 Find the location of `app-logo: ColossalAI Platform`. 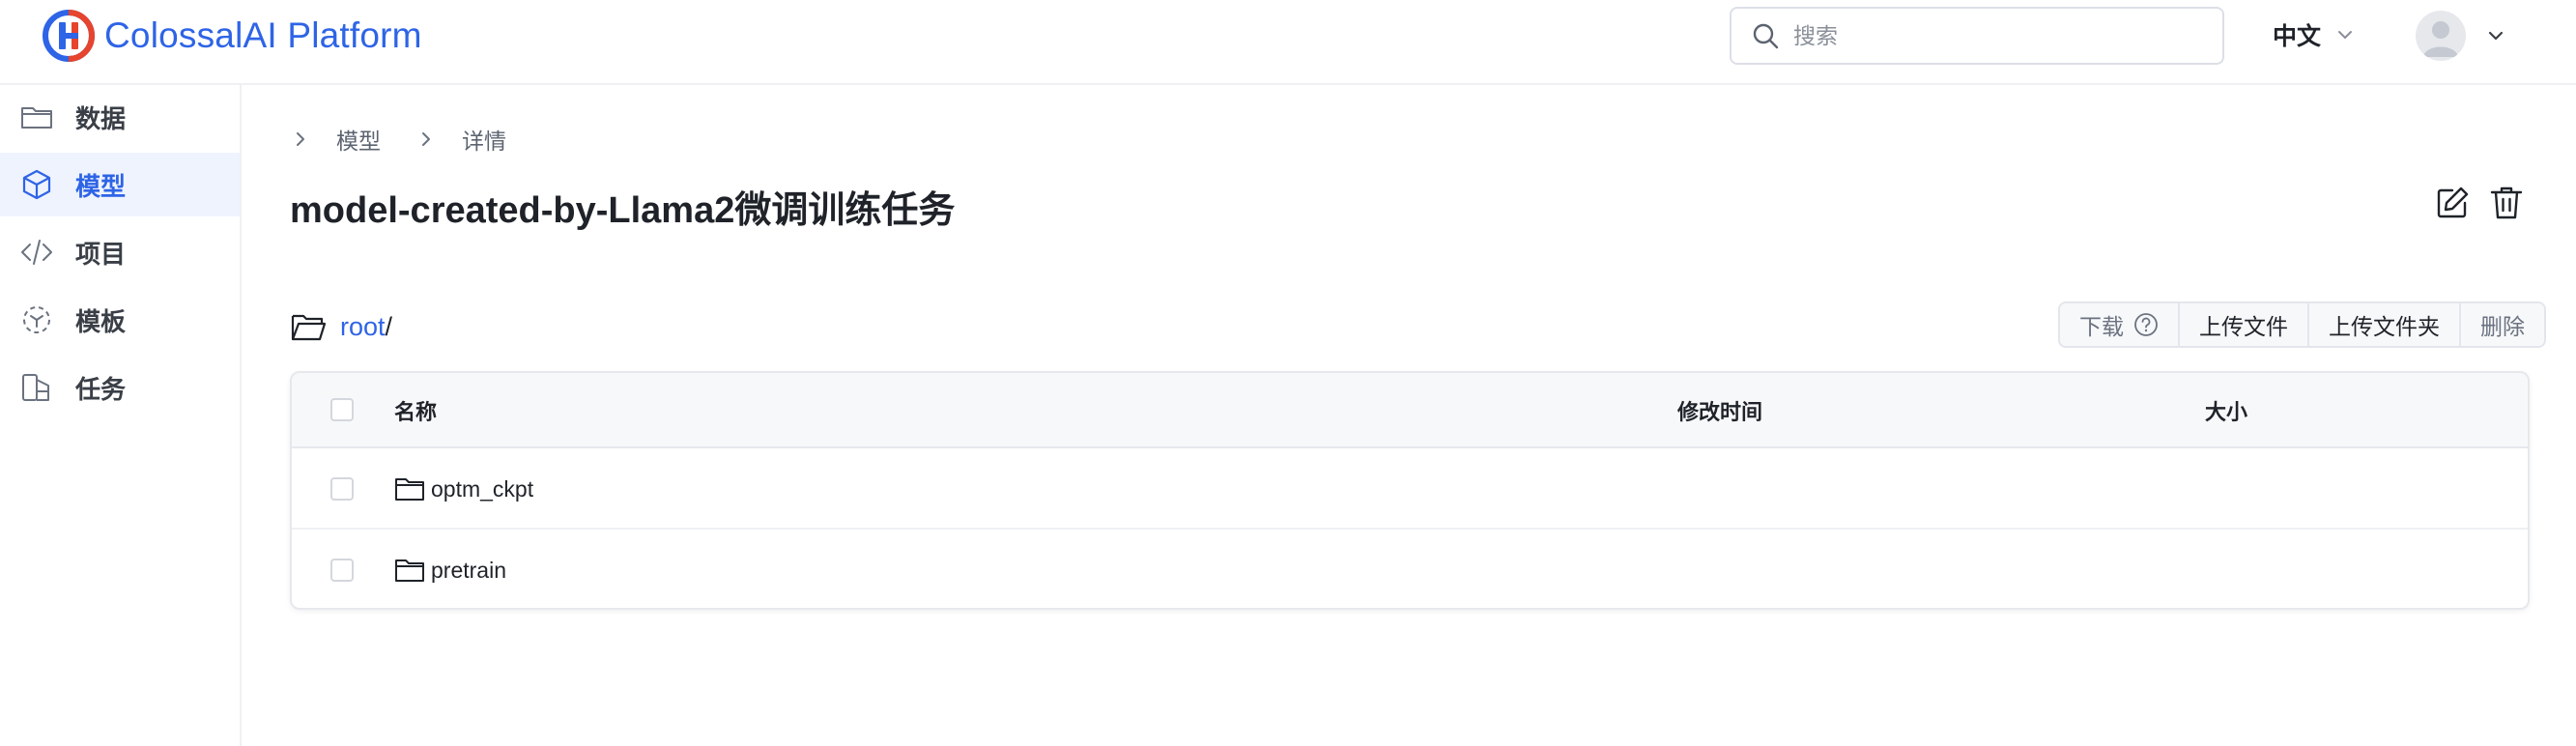

app-logo: ColossalAI Platform is located at coordinates (233, 36).